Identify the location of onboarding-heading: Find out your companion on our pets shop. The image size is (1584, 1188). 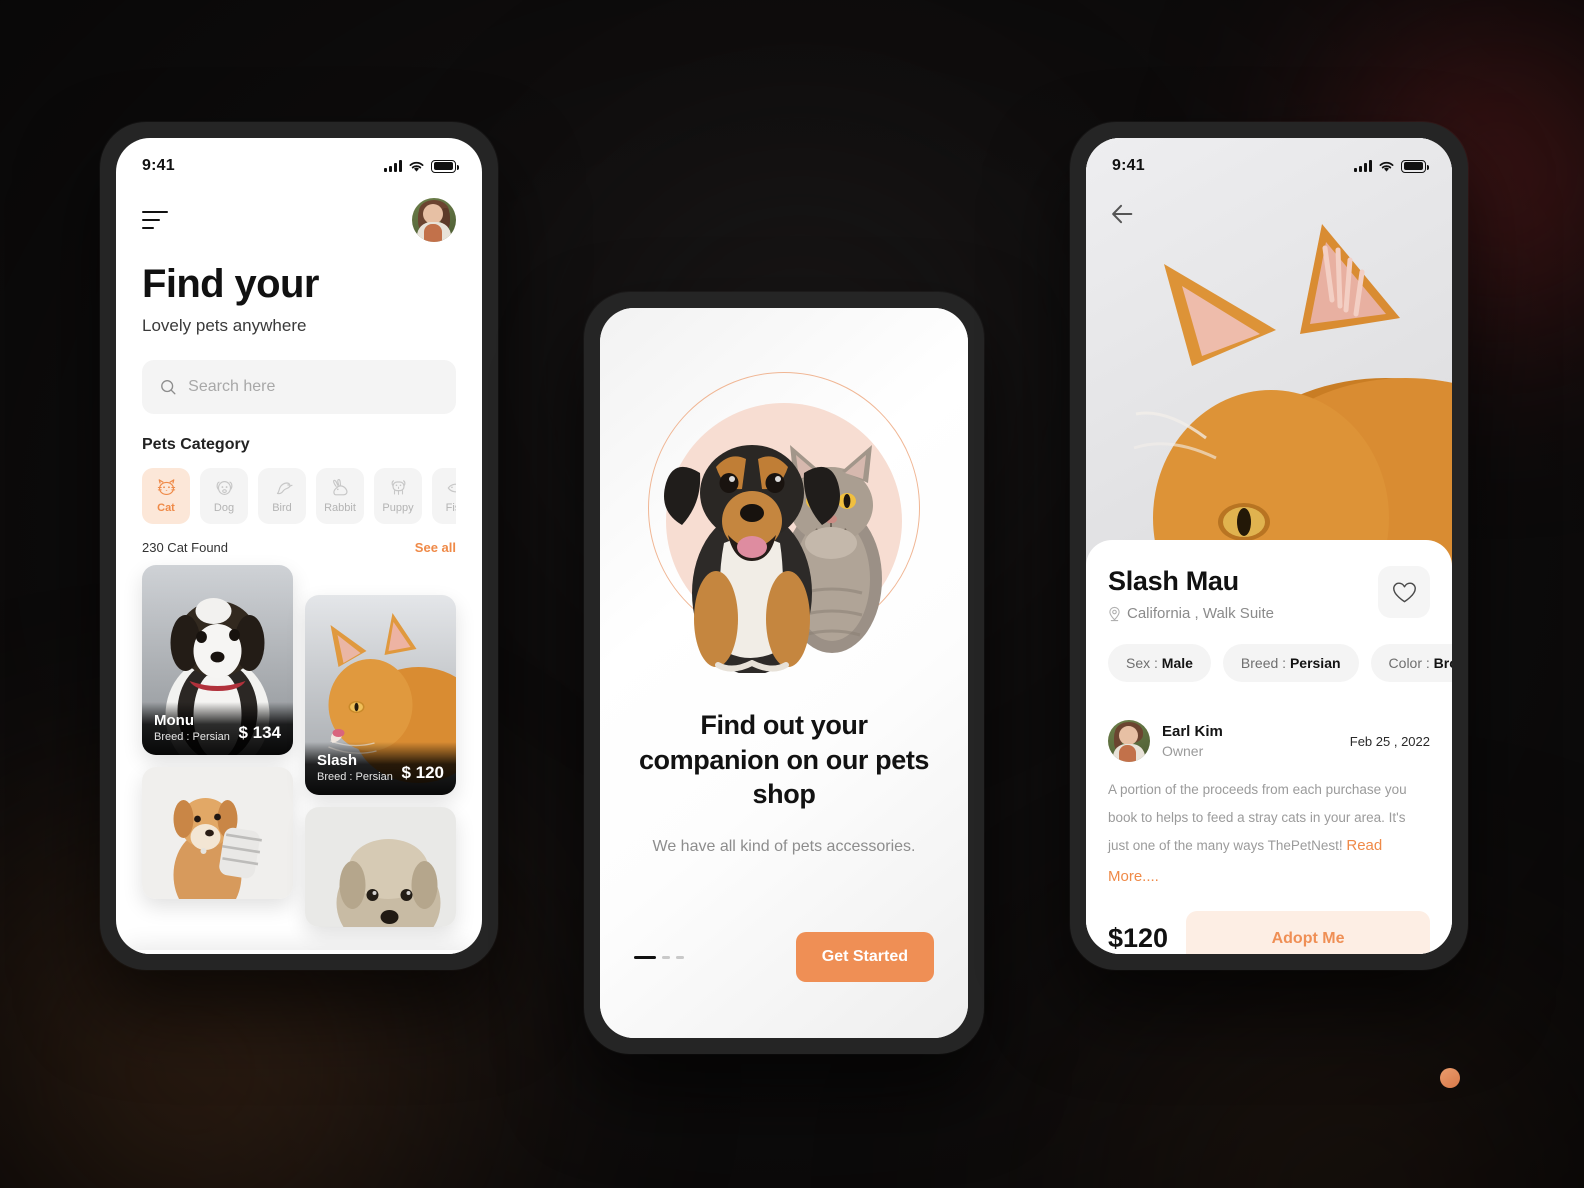
(784, 760).